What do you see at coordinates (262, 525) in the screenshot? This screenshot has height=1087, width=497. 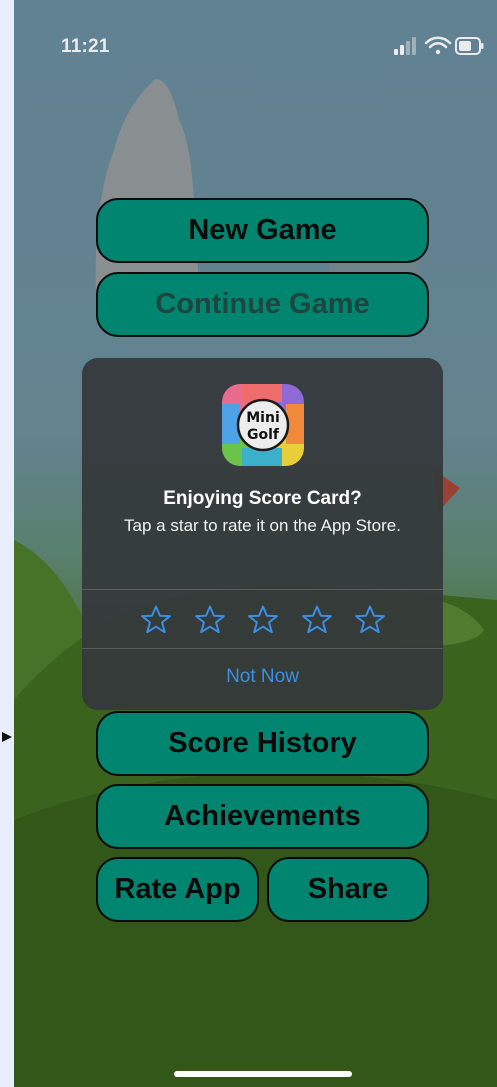 I see `alert-message: Tap a star to rate it on the App Store.` at bounding box center [262, 525].